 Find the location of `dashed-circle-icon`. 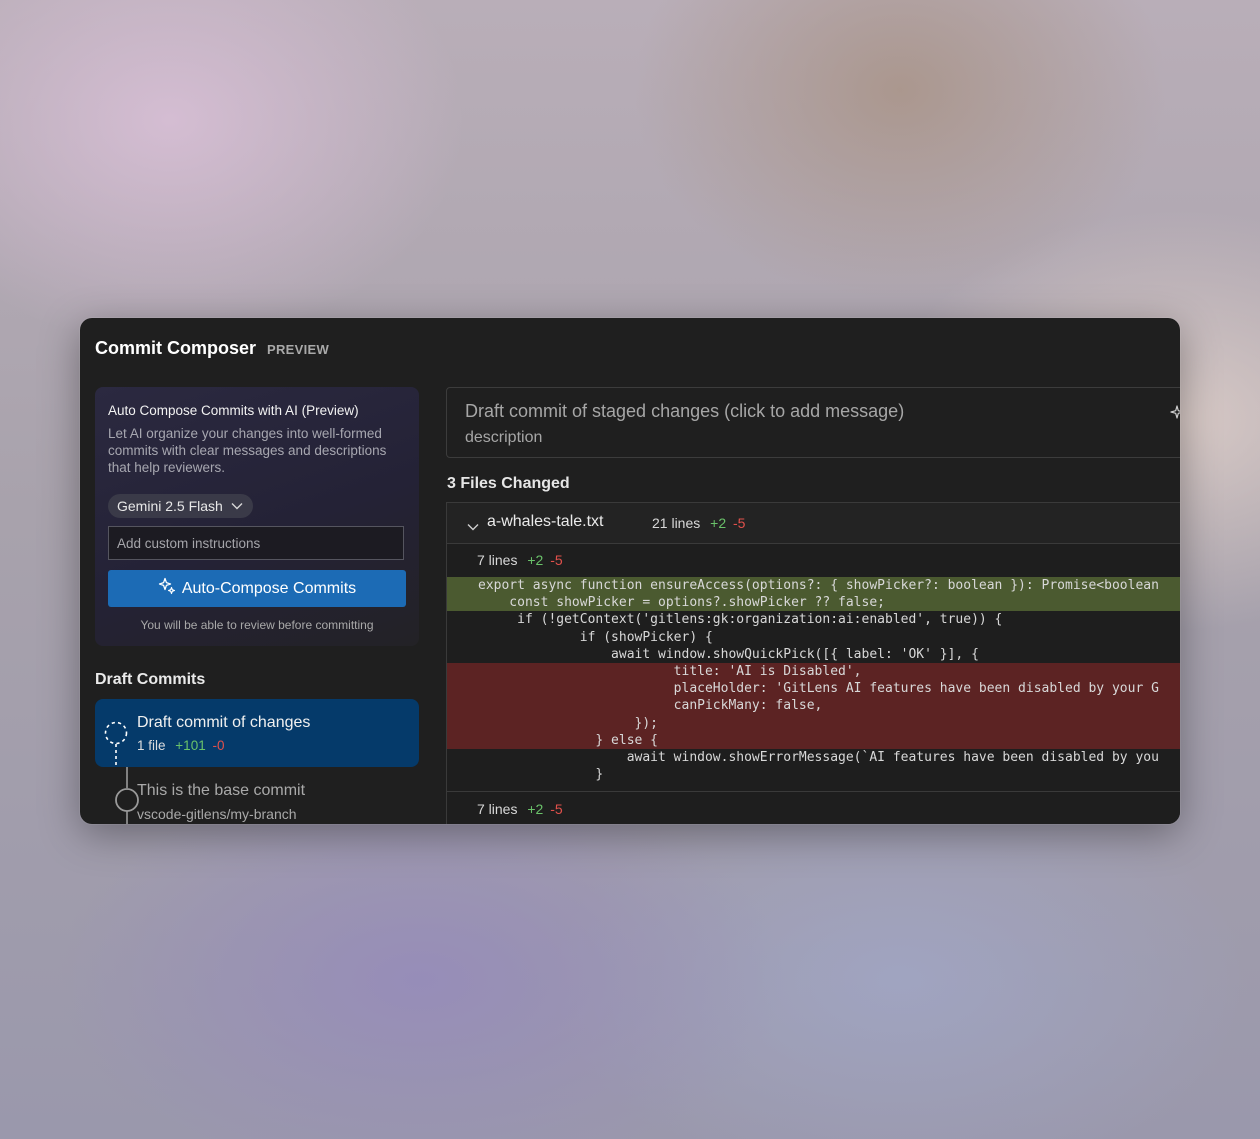

dashed-circle-icon is located at coordinates (116, 746).